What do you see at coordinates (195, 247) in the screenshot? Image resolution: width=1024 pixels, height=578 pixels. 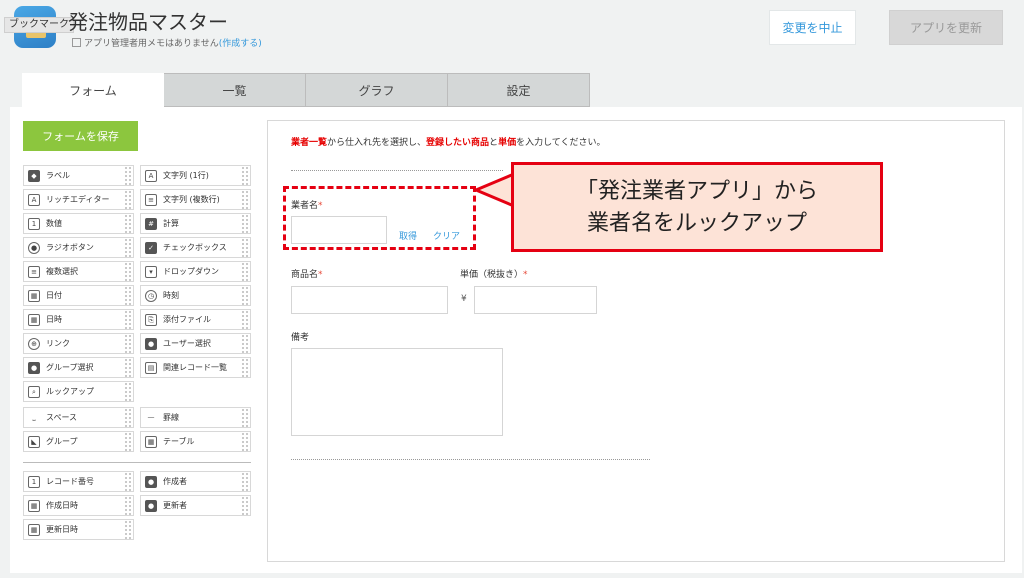 I see `palette-item-checkbox: ✓ チェックボックス` at bounding box center [195, 247].